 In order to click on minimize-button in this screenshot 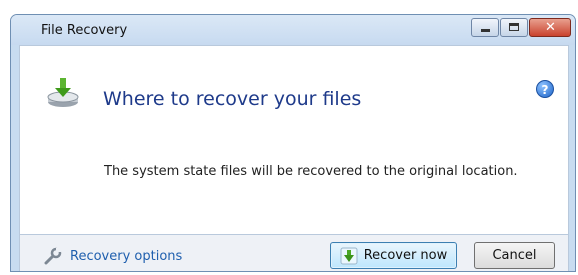, I will do `click(485, 27)`.